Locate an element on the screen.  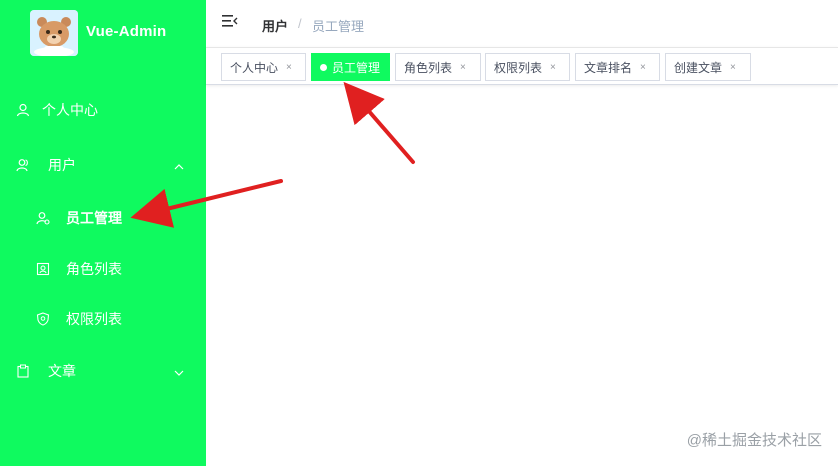
menu-fold-icon is located at coordinates (230, 21).